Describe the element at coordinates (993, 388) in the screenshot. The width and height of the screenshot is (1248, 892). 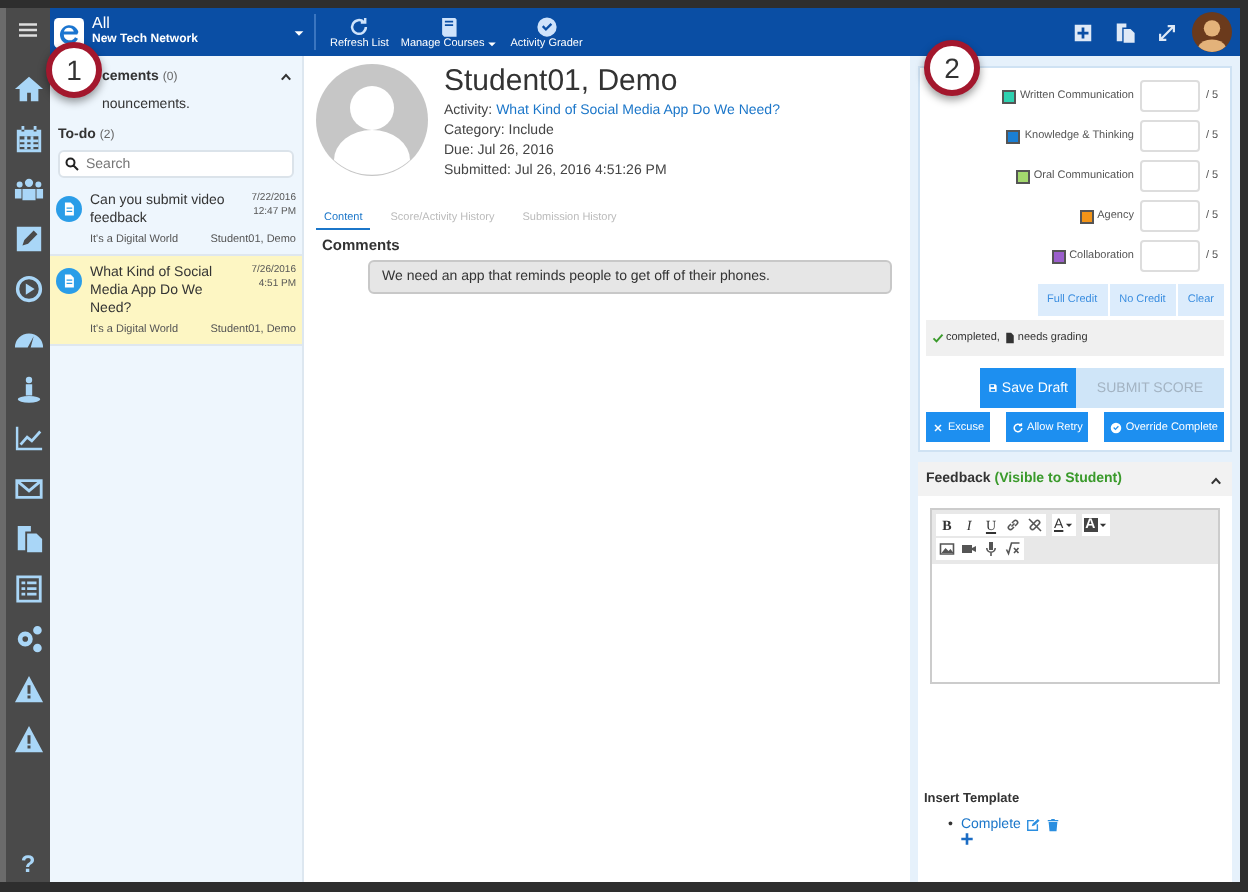
I see `save-icon` at that location.